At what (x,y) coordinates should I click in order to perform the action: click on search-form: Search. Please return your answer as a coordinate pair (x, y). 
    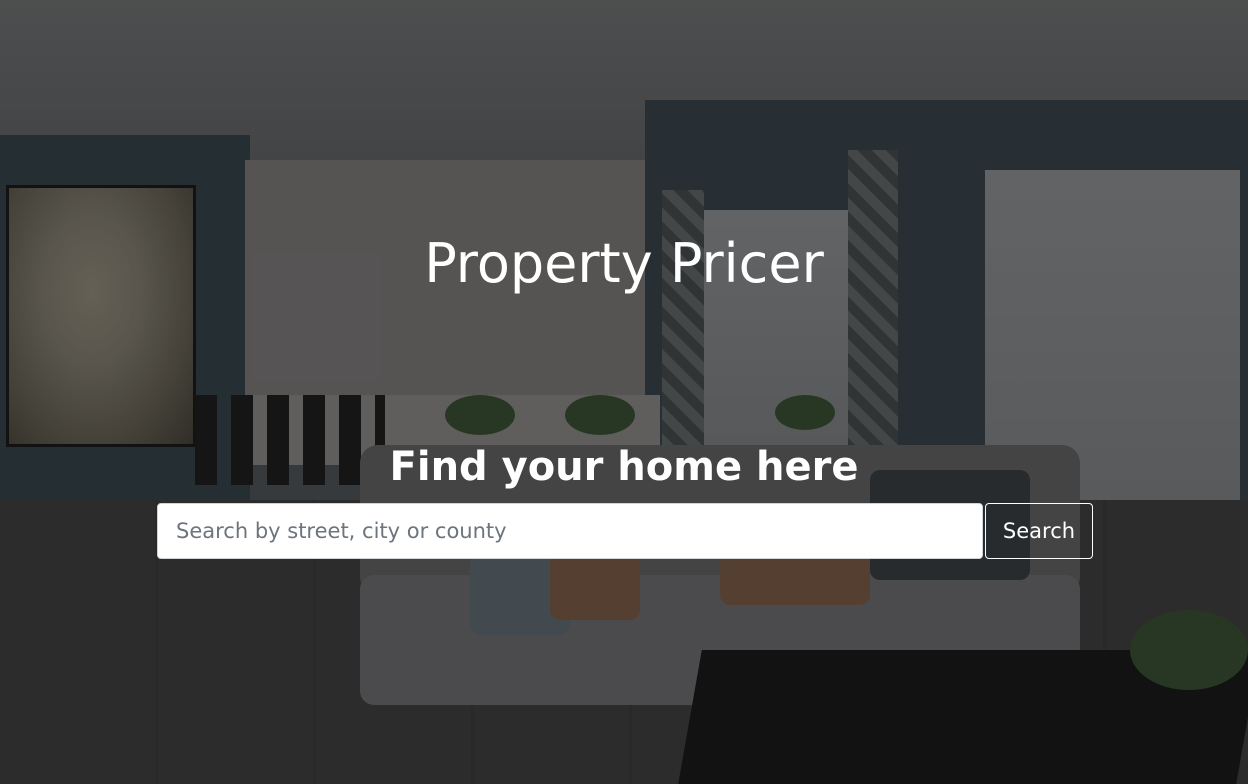
    Looking at the image, I should click on (625, 531).